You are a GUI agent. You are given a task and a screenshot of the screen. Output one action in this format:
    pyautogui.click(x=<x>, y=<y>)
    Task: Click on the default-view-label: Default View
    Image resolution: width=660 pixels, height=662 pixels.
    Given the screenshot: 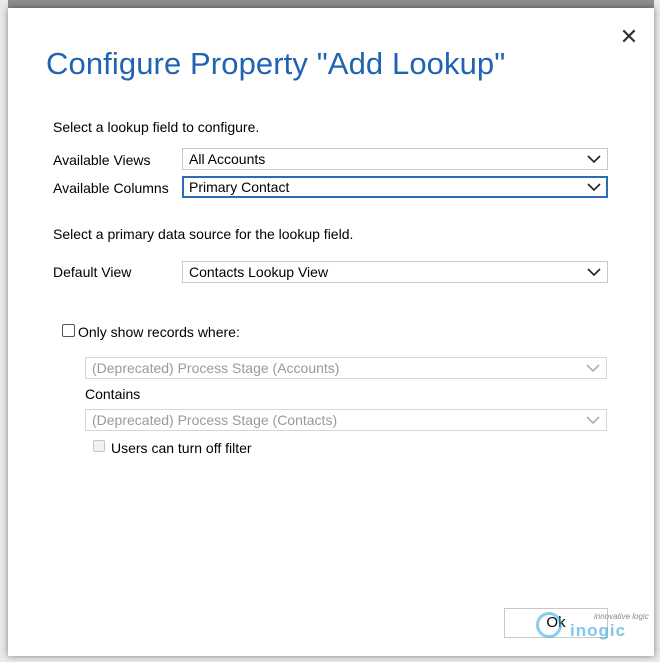 What is the action you would take?
    pyautogui.click(x=92, y=272)
    